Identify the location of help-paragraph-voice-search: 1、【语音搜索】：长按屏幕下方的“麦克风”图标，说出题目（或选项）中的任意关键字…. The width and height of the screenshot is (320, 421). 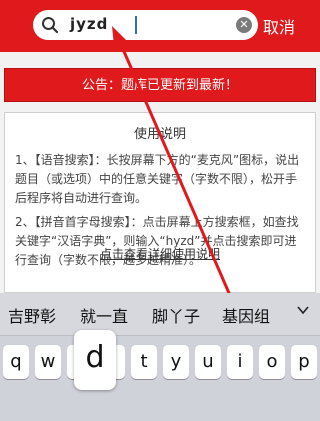
(157, 179).